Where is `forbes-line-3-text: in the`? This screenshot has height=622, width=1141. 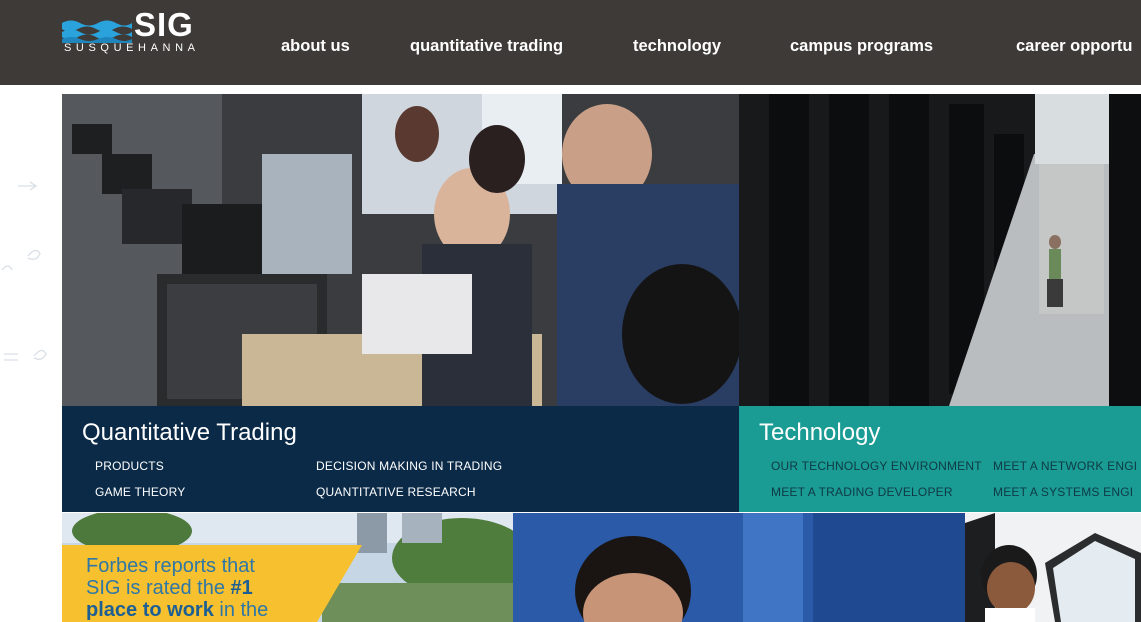 forbes-line-3-text: in the is located at coordinates (241, 610).